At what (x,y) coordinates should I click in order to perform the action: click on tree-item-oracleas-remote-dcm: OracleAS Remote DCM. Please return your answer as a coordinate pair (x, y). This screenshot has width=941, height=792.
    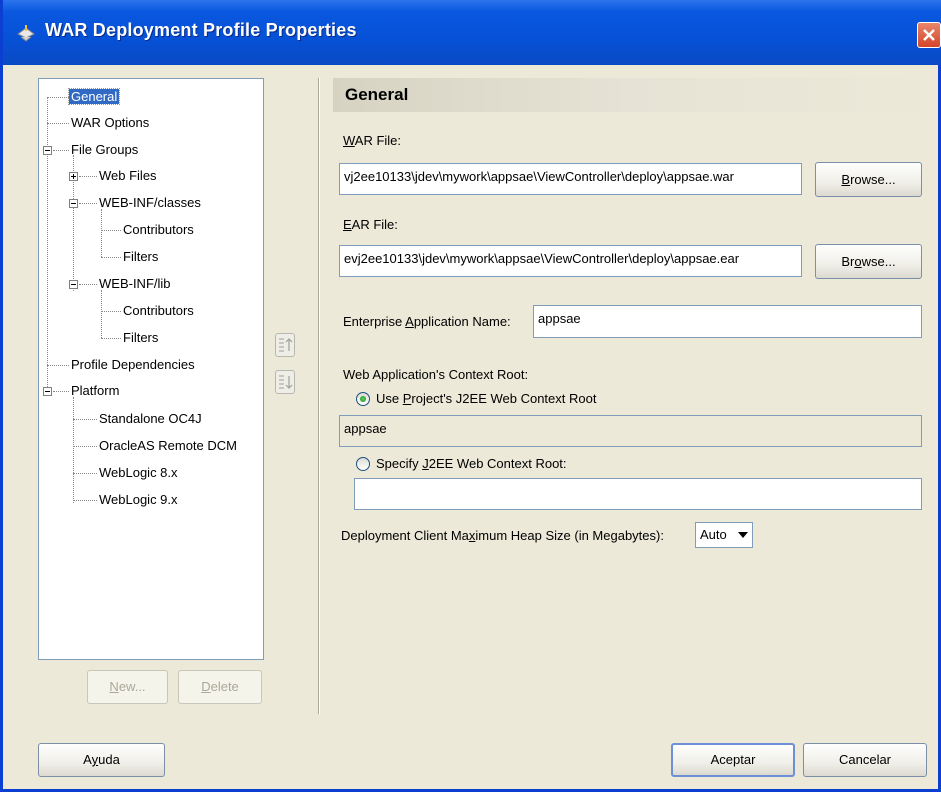
    Looking at the image, I should click on (168, 446).